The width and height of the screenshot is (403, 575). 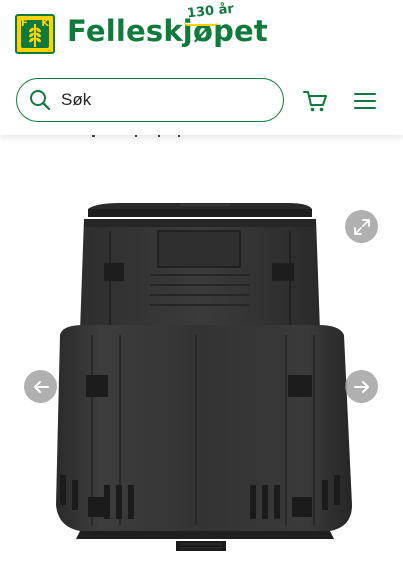 I want to click on previous-image-button, so click(x=40, y=386).